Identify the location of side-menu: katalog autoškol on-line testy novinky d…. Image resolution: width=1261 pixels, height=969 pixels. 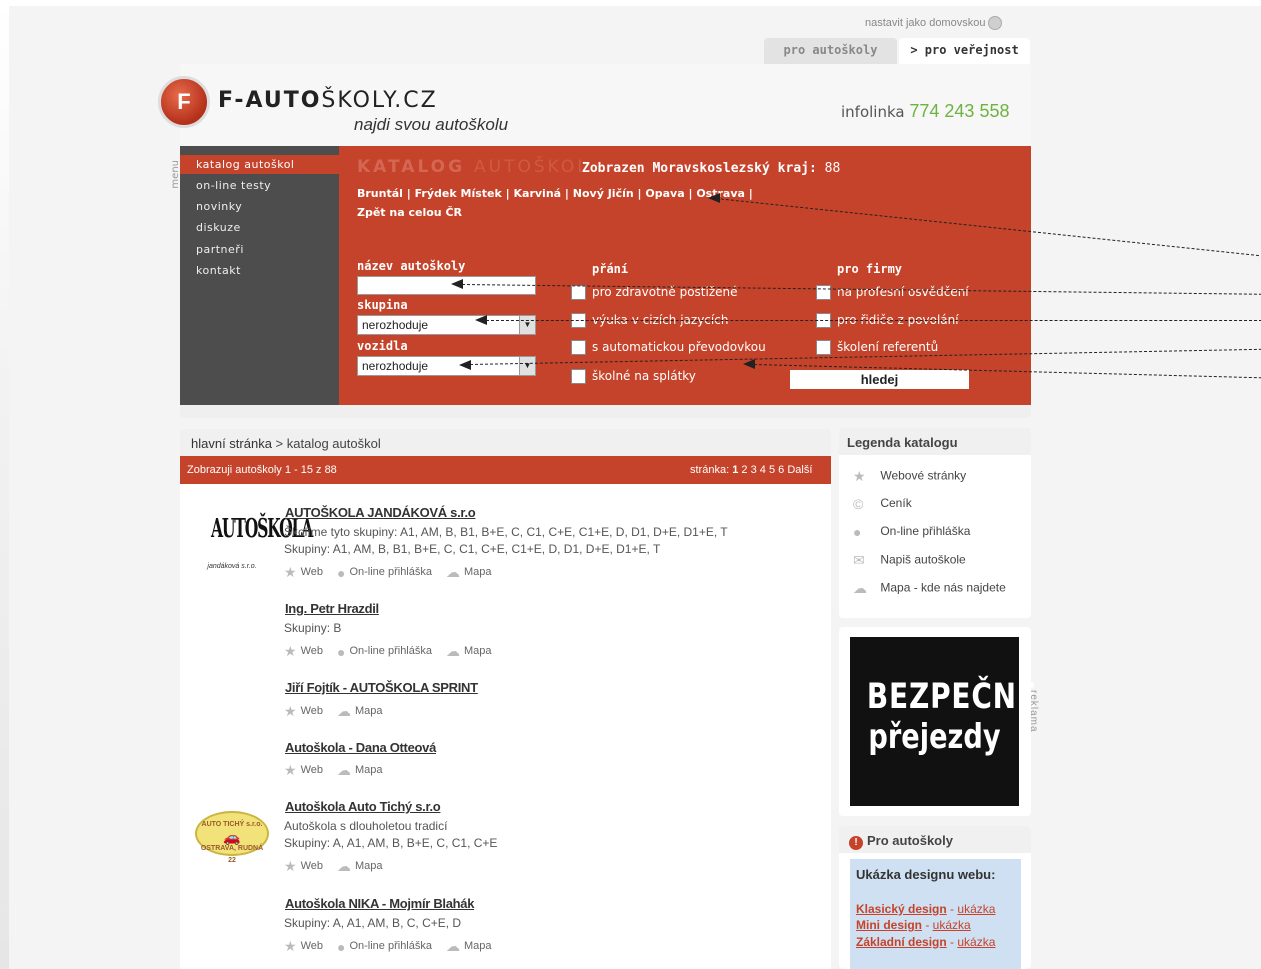
(259, 275).